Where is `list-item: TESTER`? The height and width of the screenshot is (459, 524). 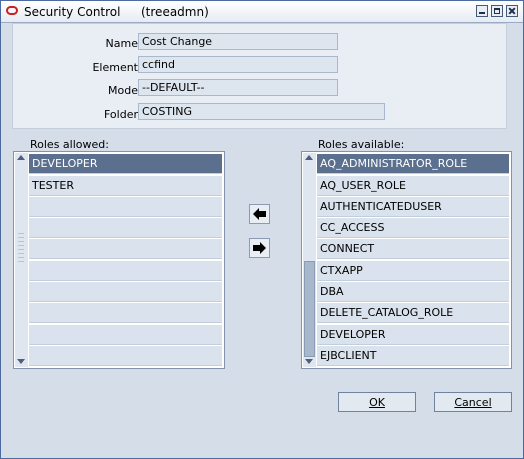
list-item: TESTER is located at coordinates (125, 186).